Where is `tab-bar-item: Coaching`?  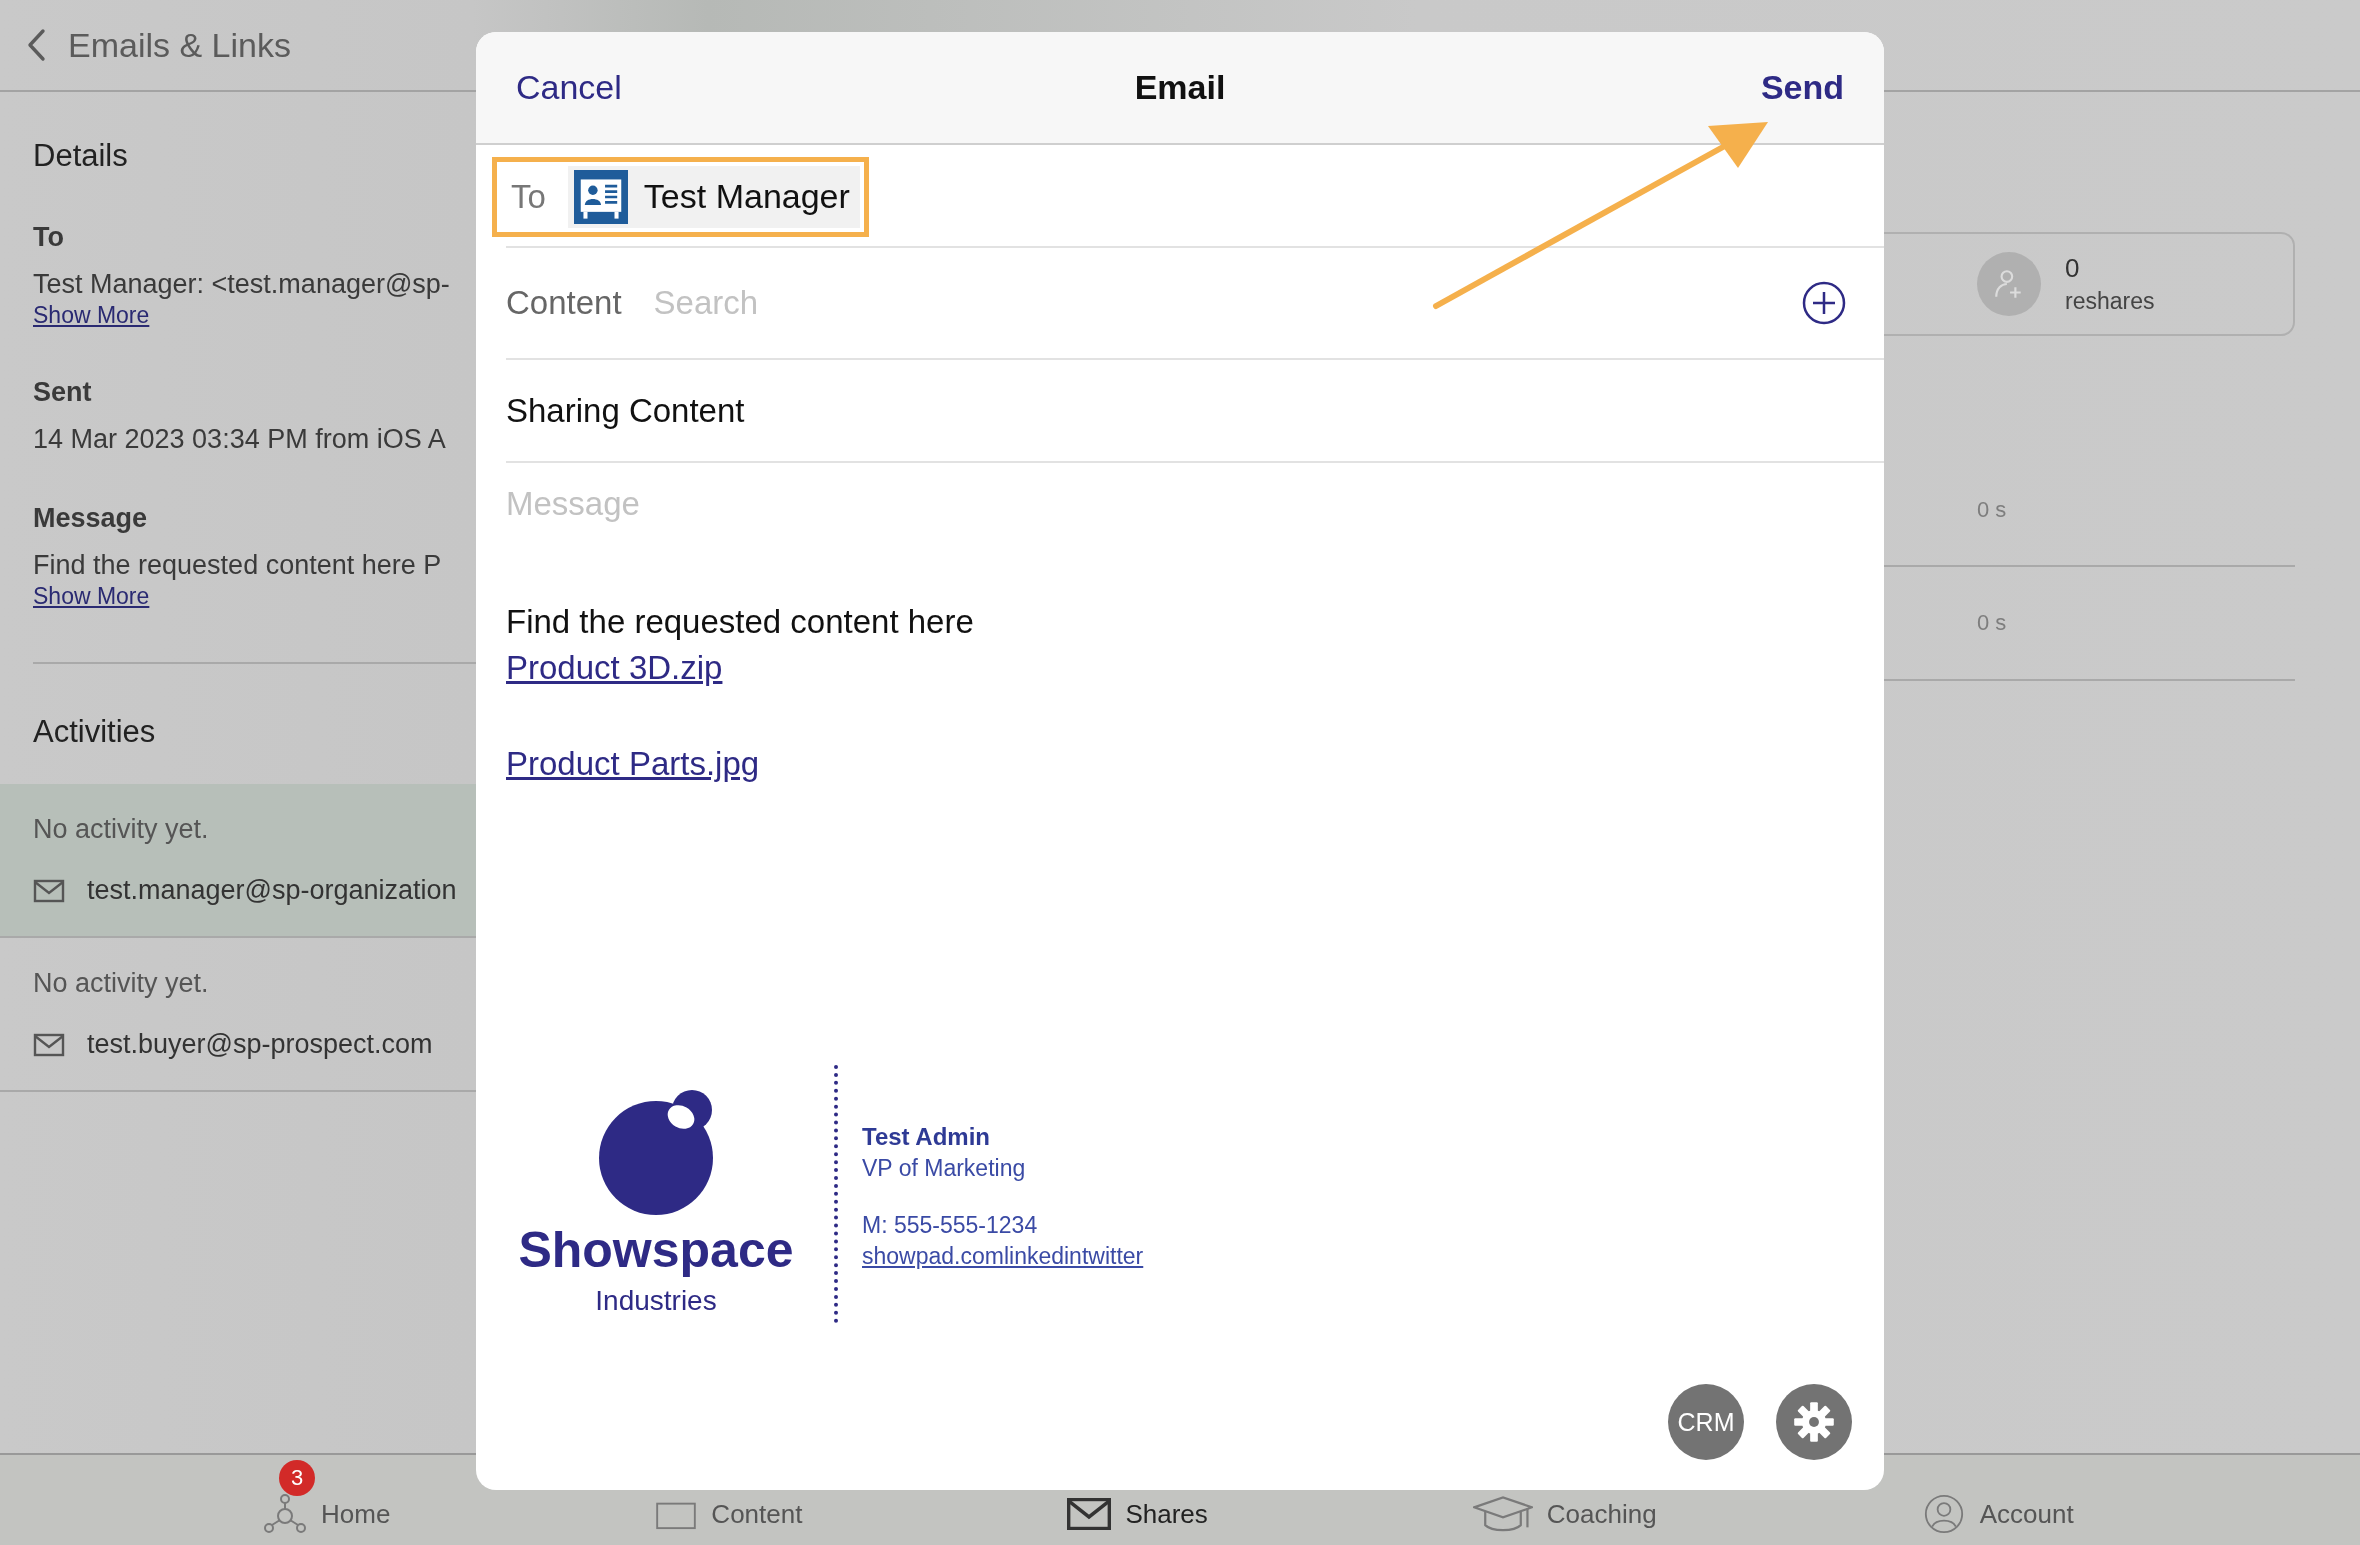
tab-bar-item: Coaching is located at coordinates (1564, 1514).